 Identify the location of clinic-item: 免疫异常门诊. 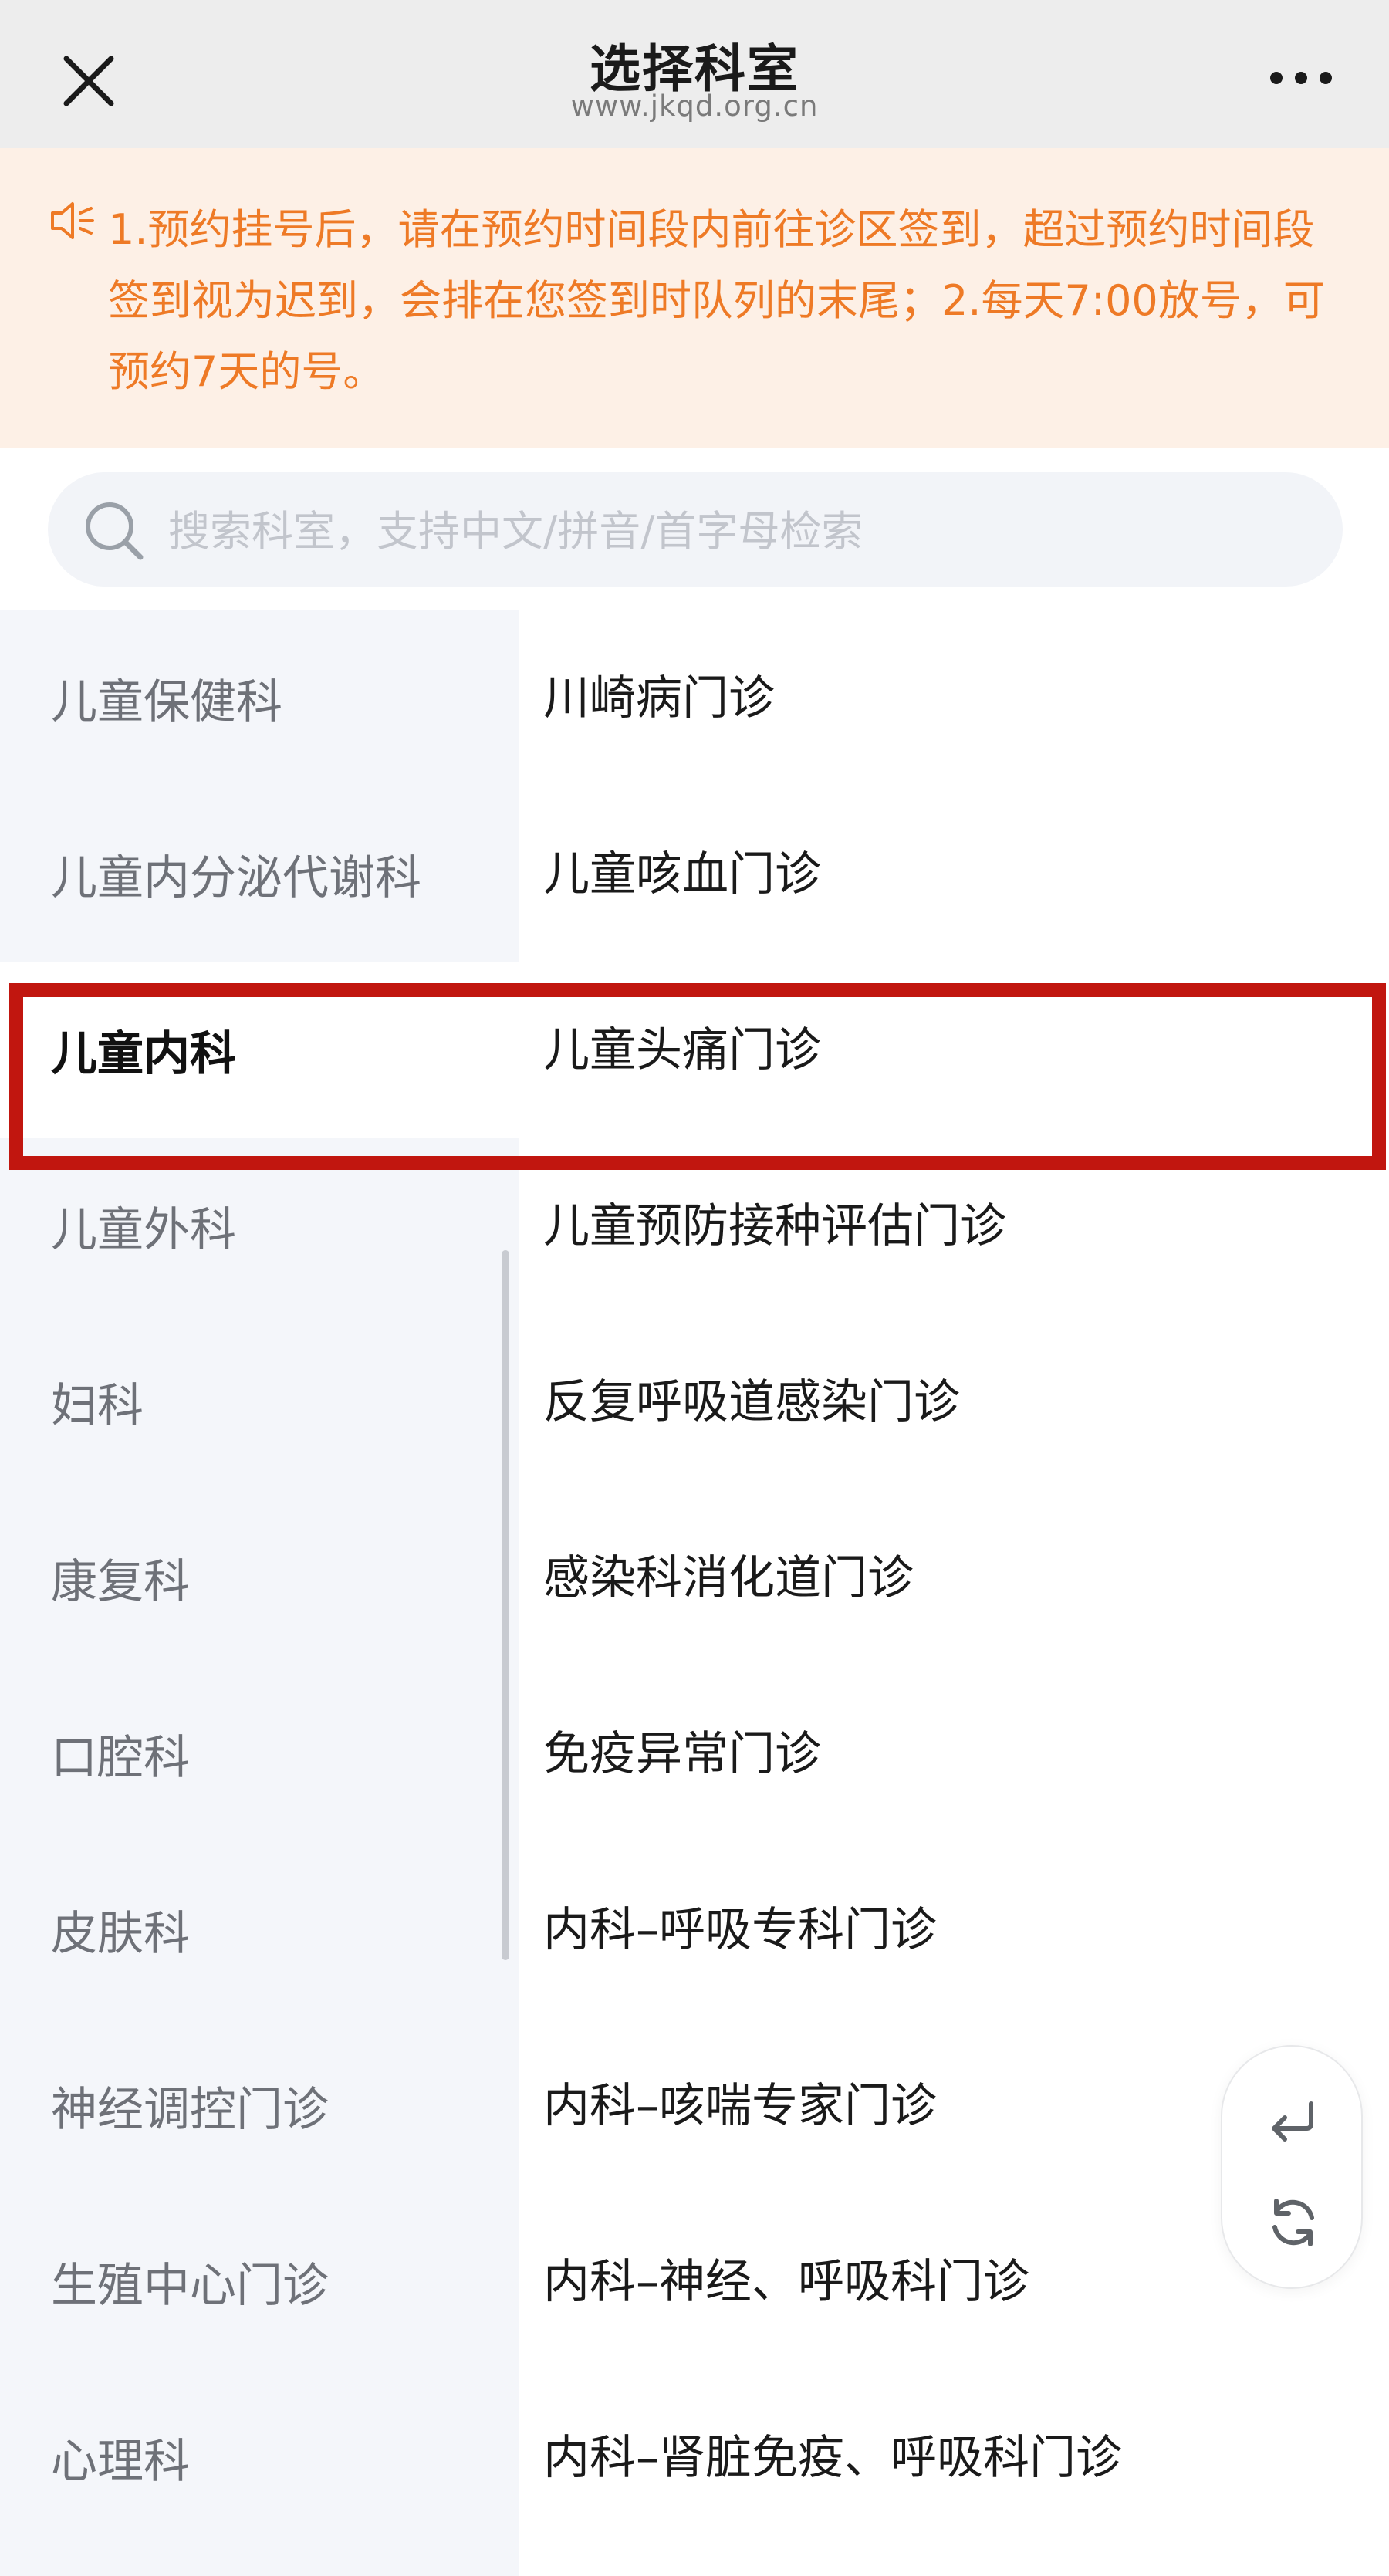
(952, 1753).